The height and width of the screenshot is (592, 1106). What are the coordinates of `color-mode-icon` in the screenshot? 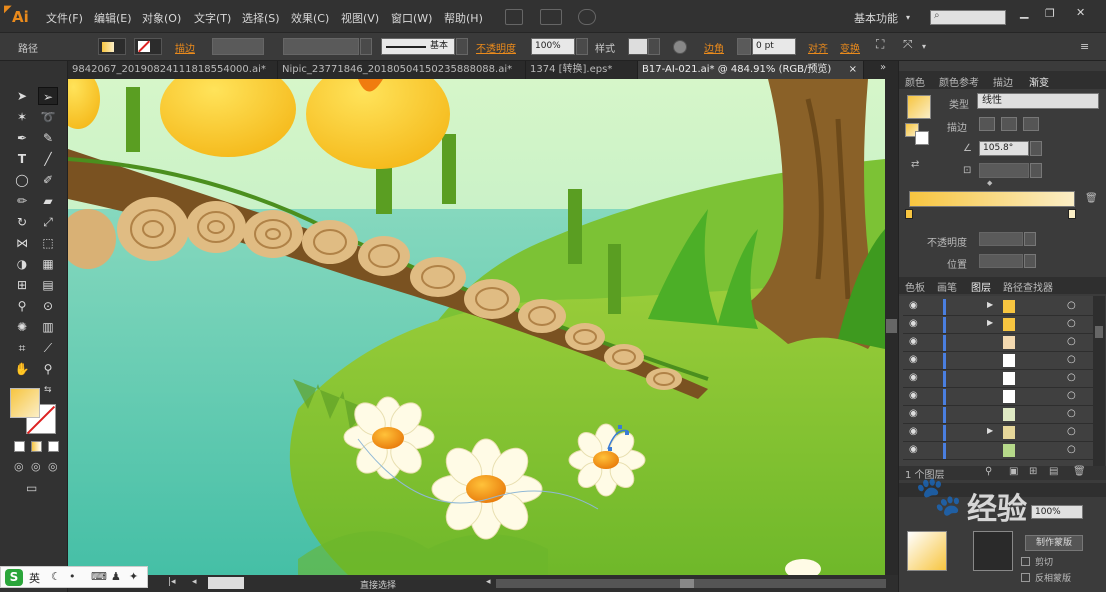 It's located at (19, 446).